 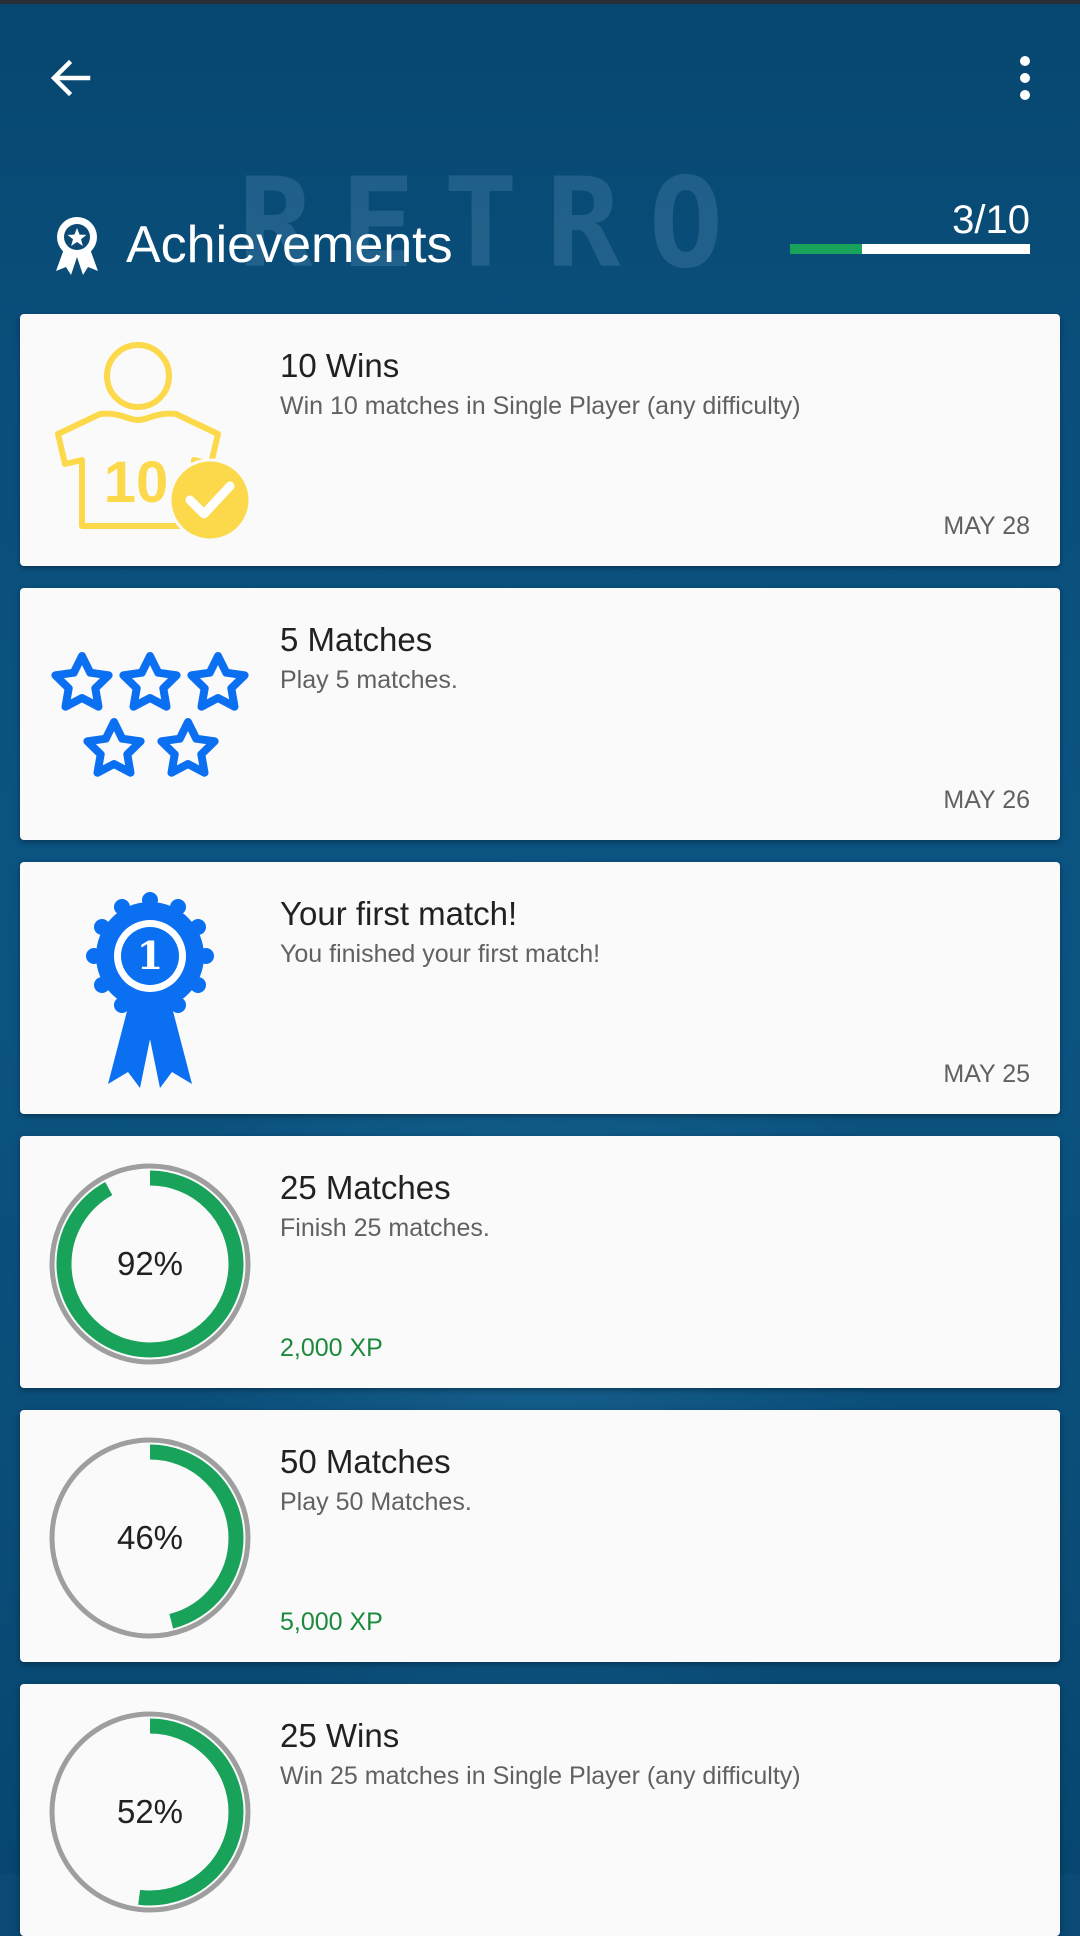 I want to click on more-options-button, so click(x=1025, y=78).